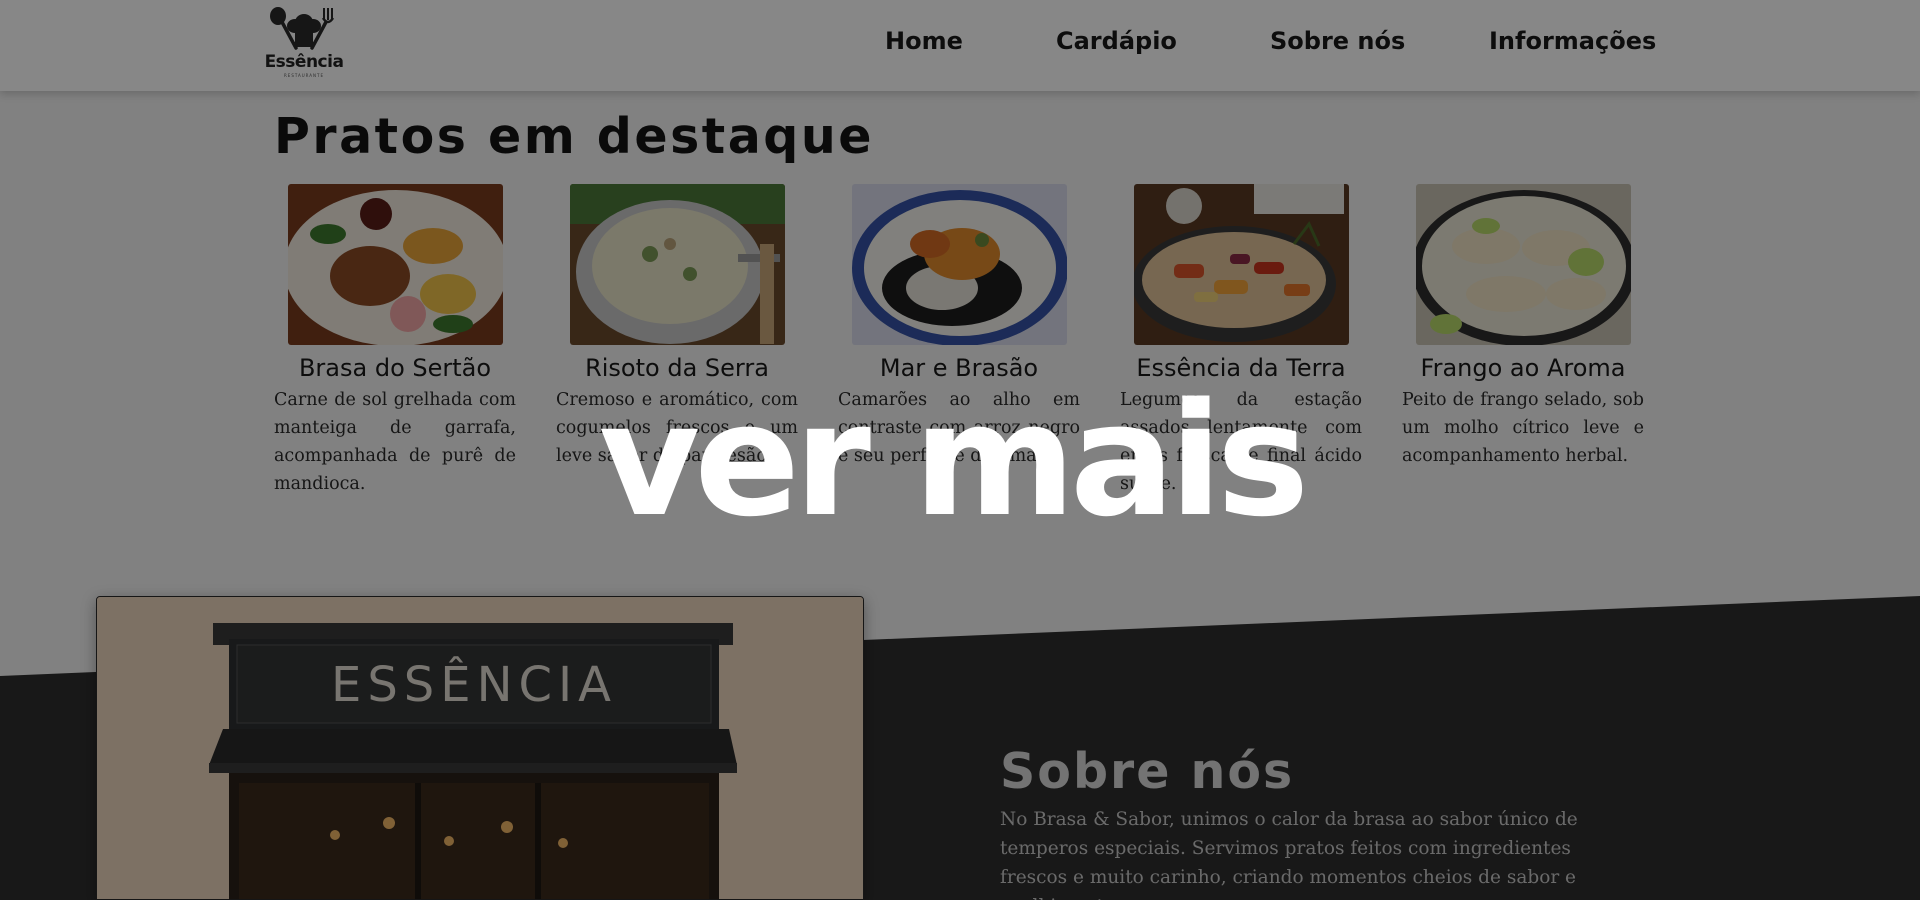  I want to click on ver-mais-label: ver mais, so click(954, 460).